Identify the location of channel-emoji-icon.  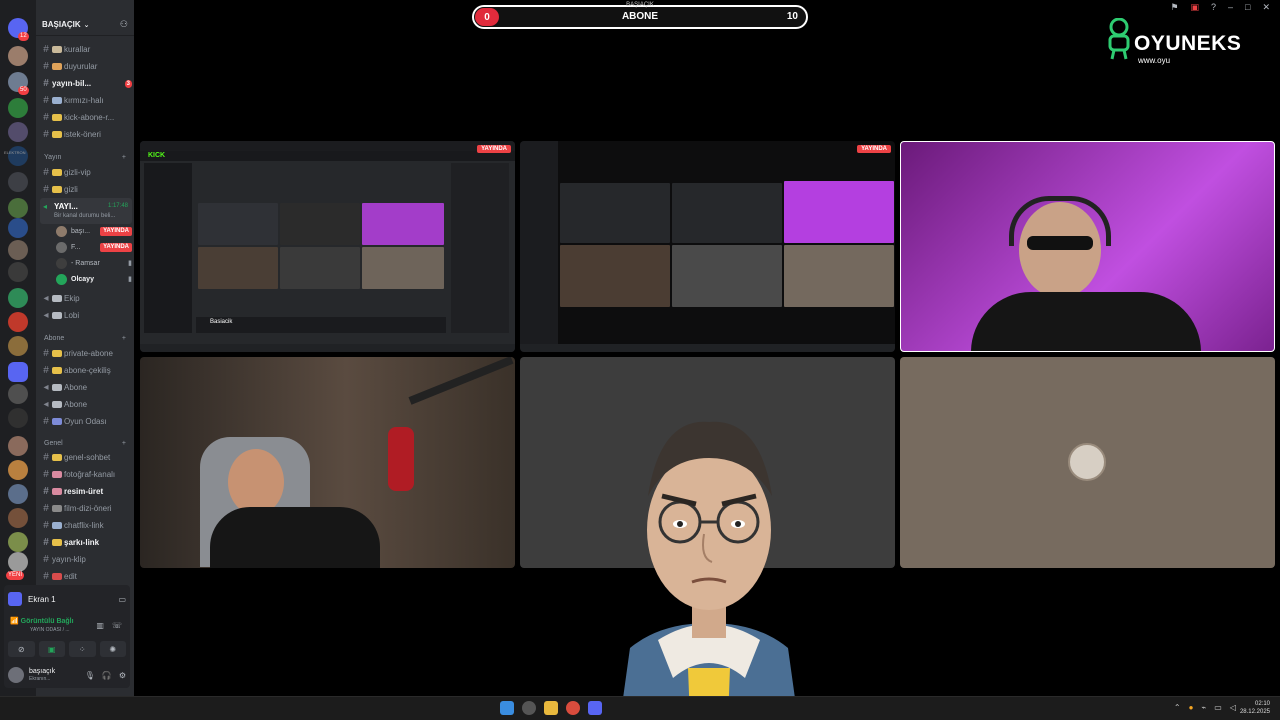
(57, 474).